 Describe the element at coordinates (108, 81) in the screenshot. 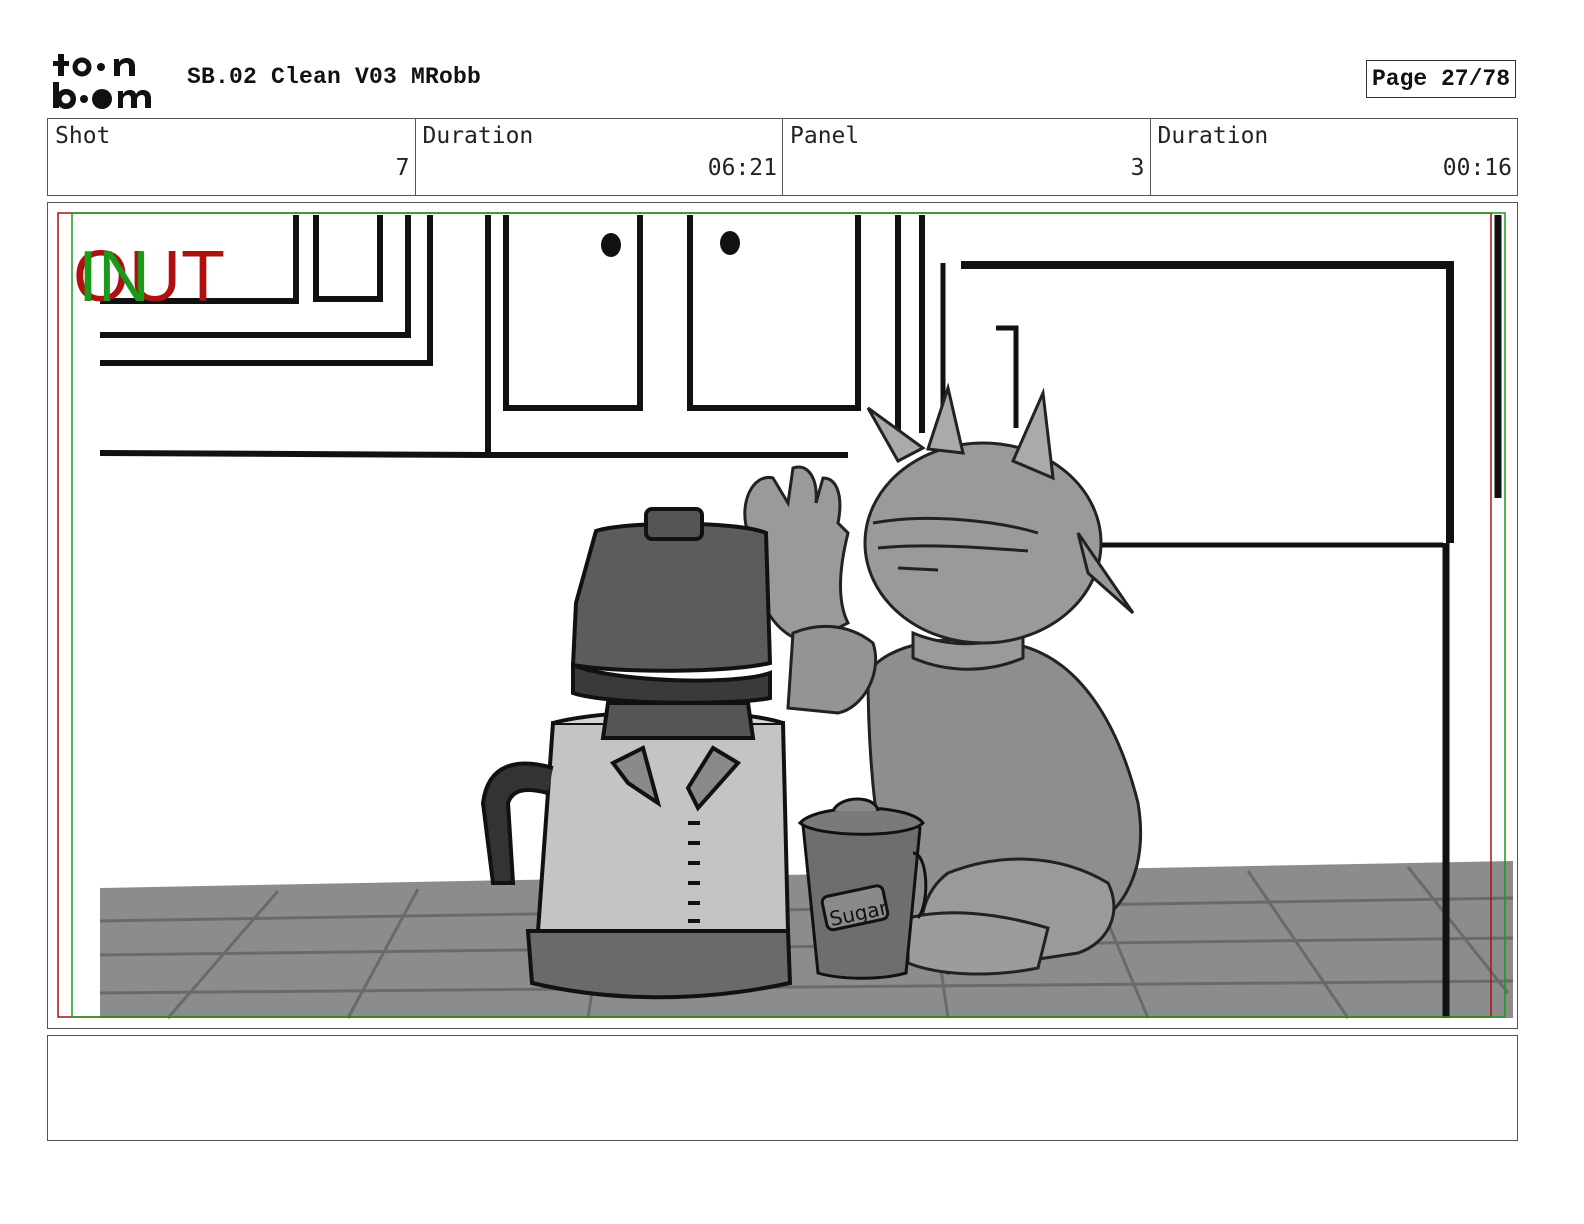

I see `toon-boom-logo` at that location.